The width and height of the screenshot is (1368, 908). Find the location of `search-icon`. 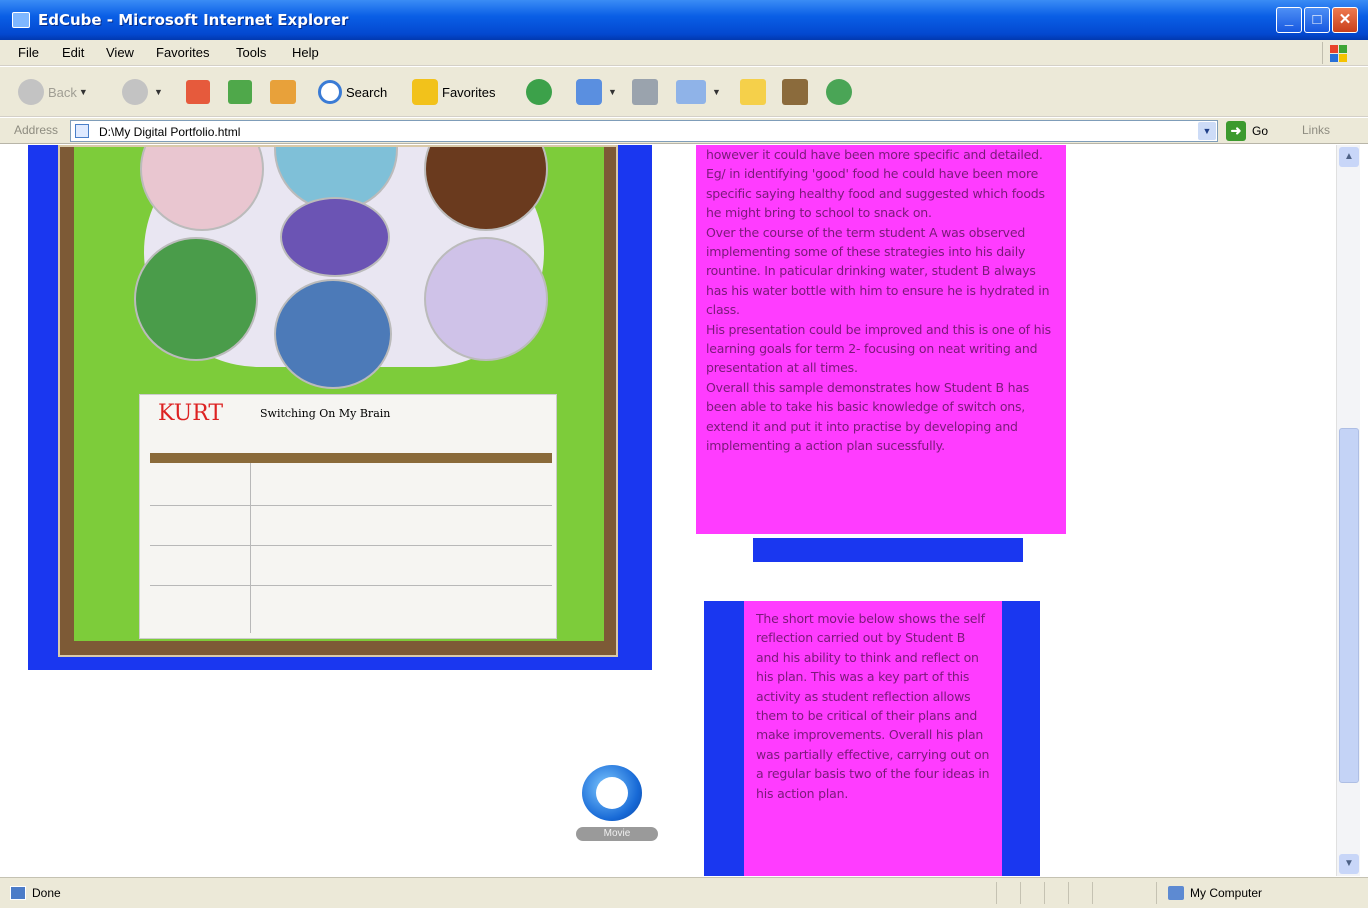

search-icon is located at coordinates (330, 92).